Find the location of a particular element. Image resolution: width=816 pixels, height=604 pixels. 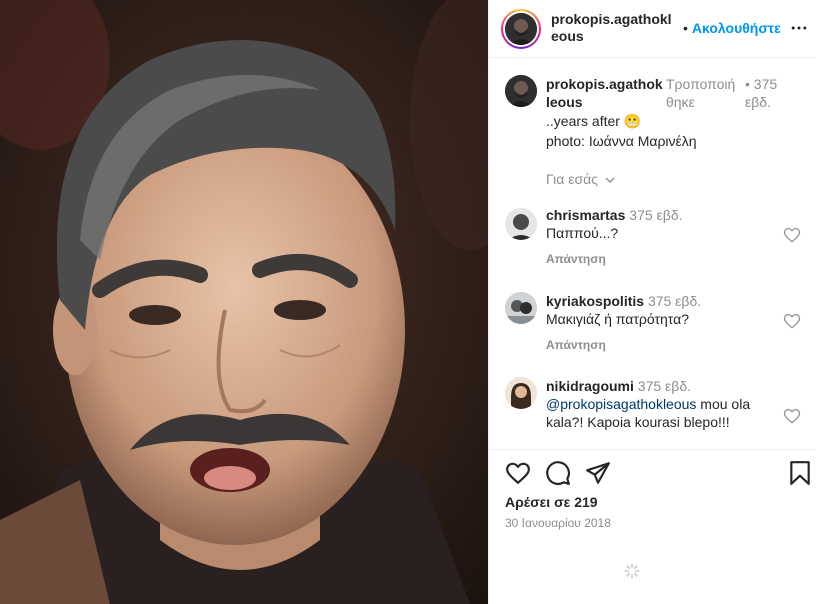

paper-plane-icon is located at coordinates (598, 473).